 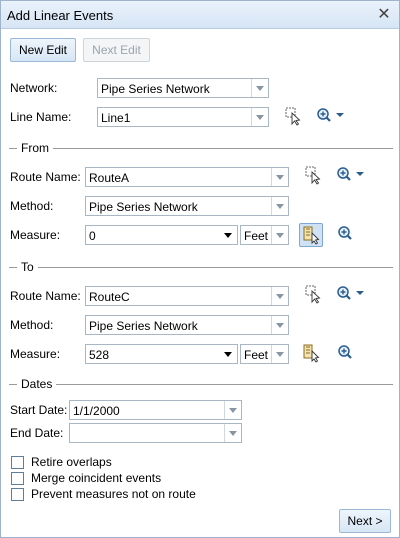 I want to click on to-measure-input: 528, so click(x=161, y=354).